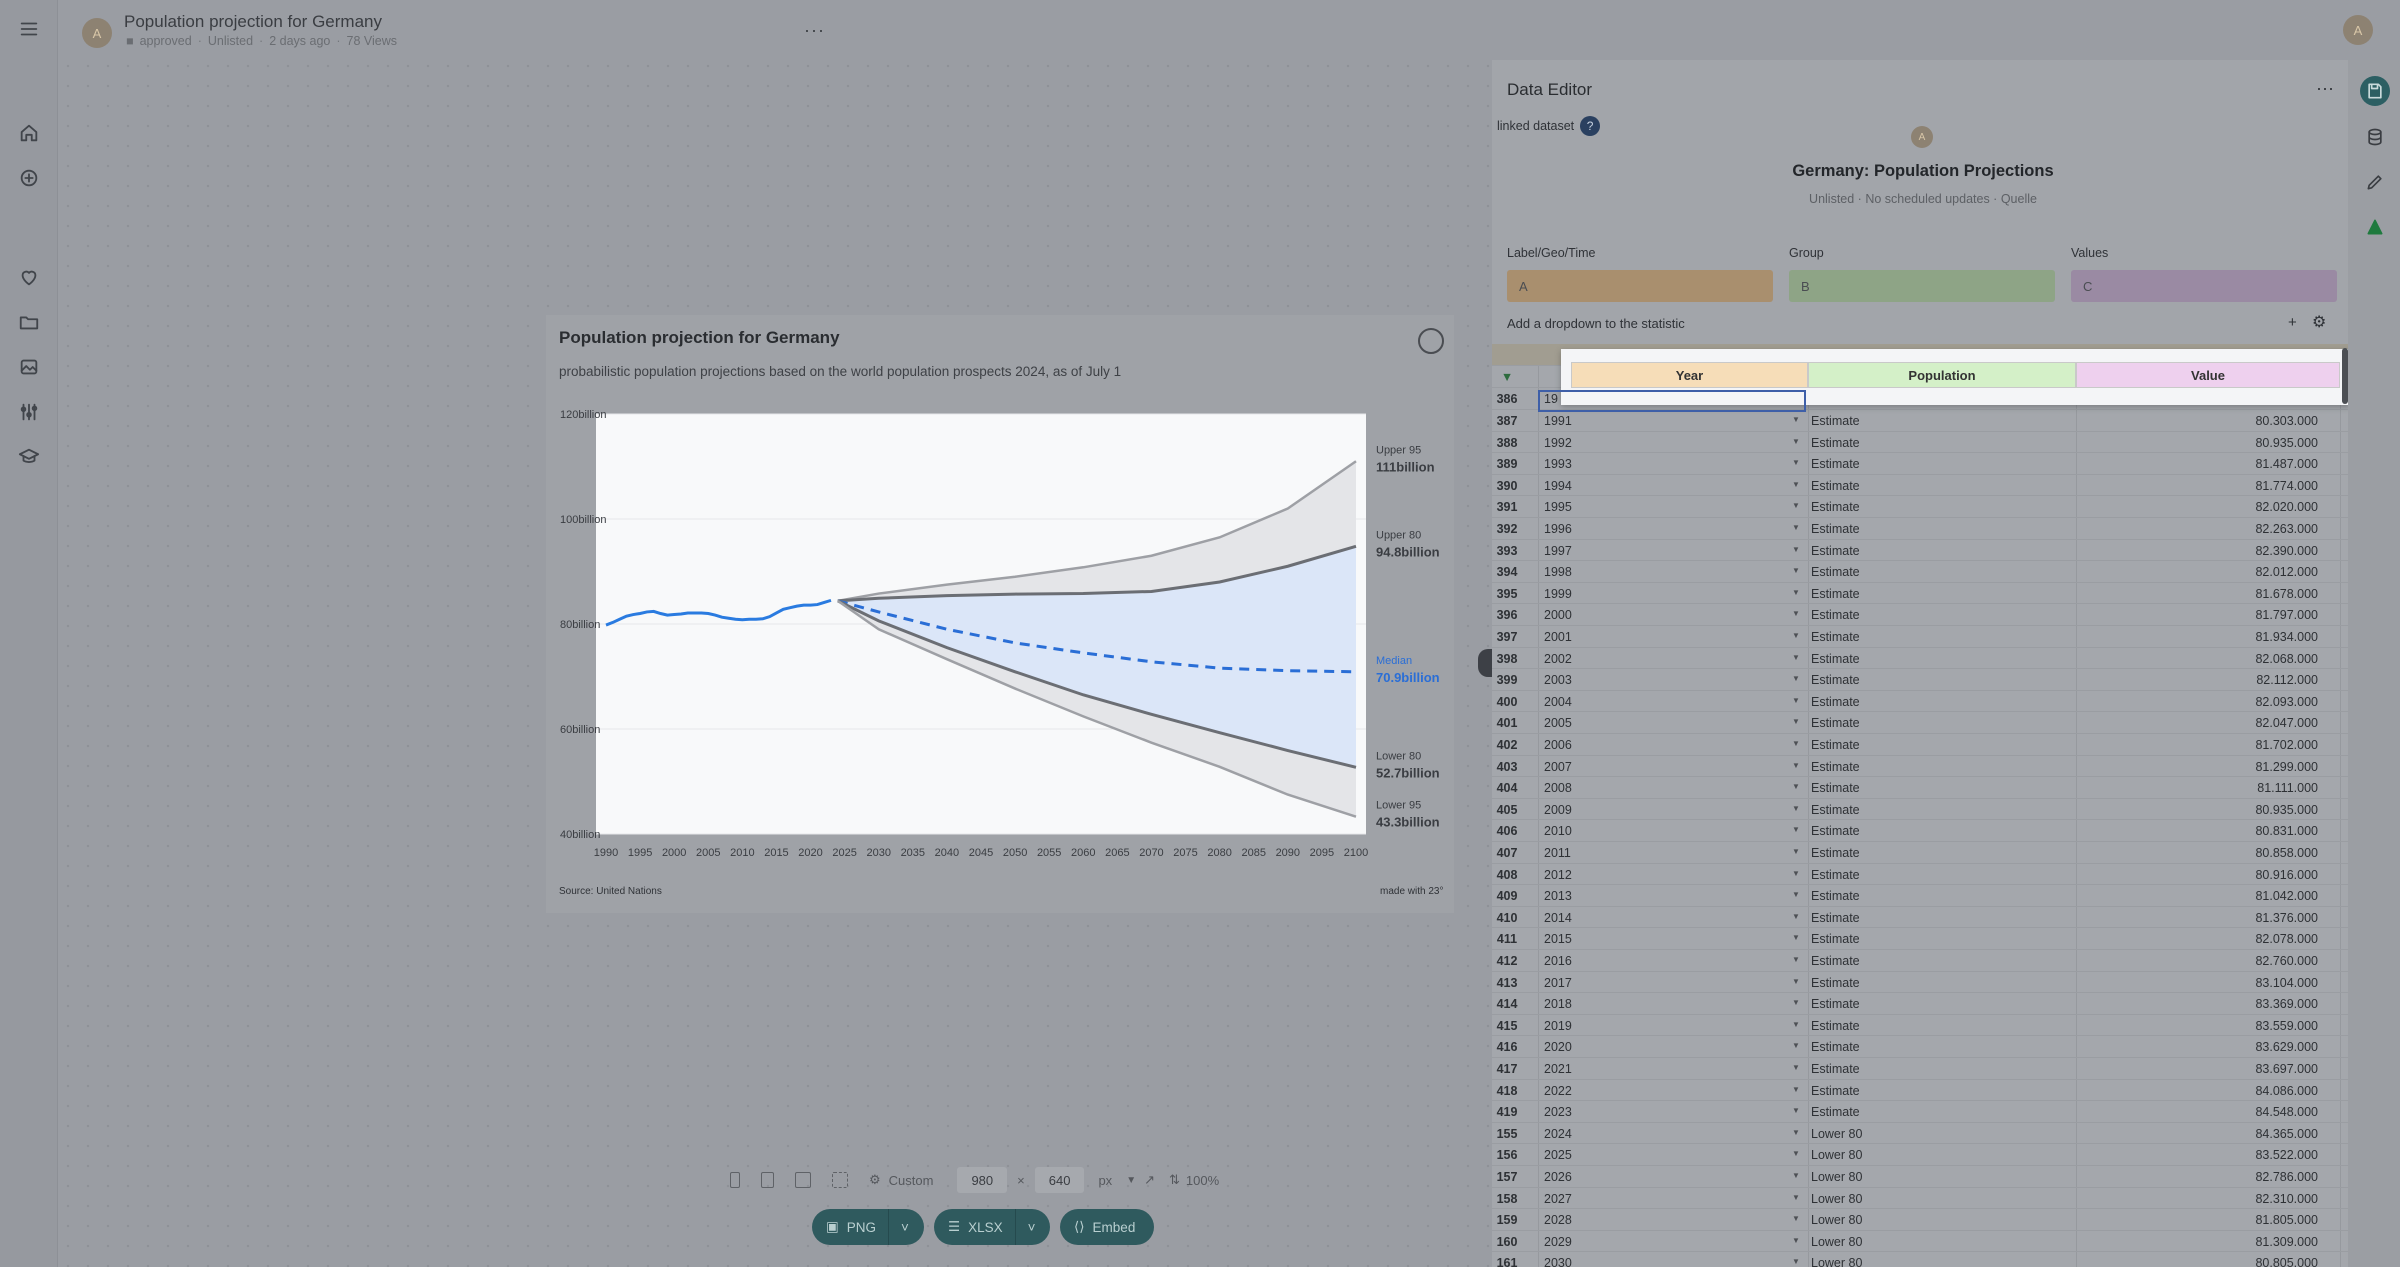 The image size is (2400, 1267). Describe the element at coordinates (29, 178) in the screenshot. I see `add-icon` at that location.